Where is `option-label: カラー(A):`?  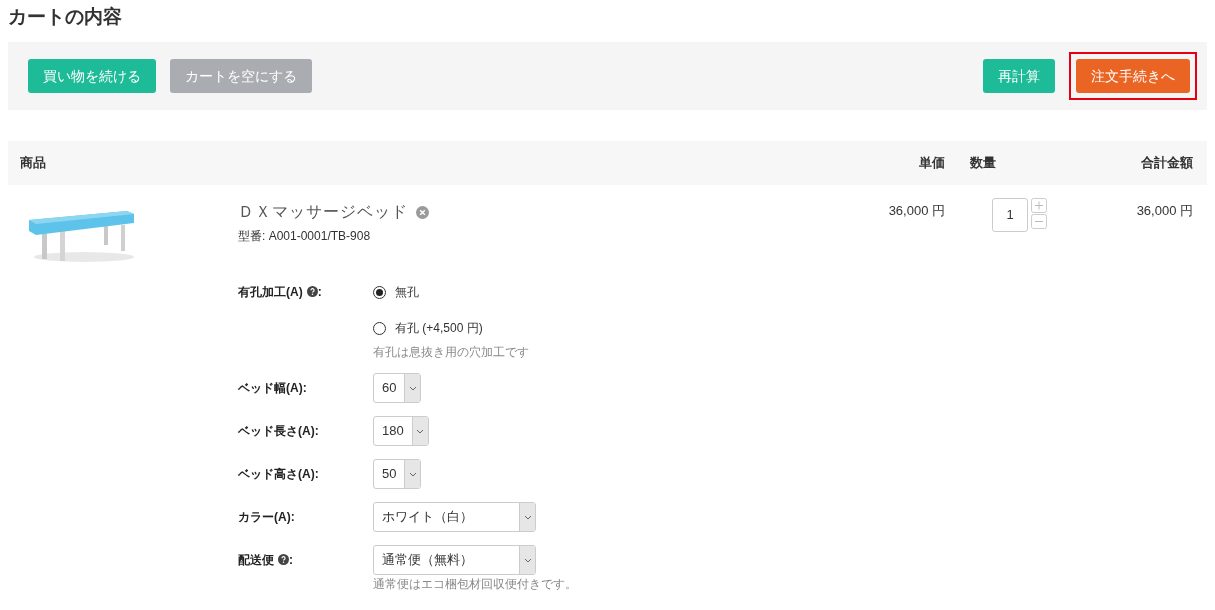
option-label: カラー(A): is located at coordinates (267, 517).